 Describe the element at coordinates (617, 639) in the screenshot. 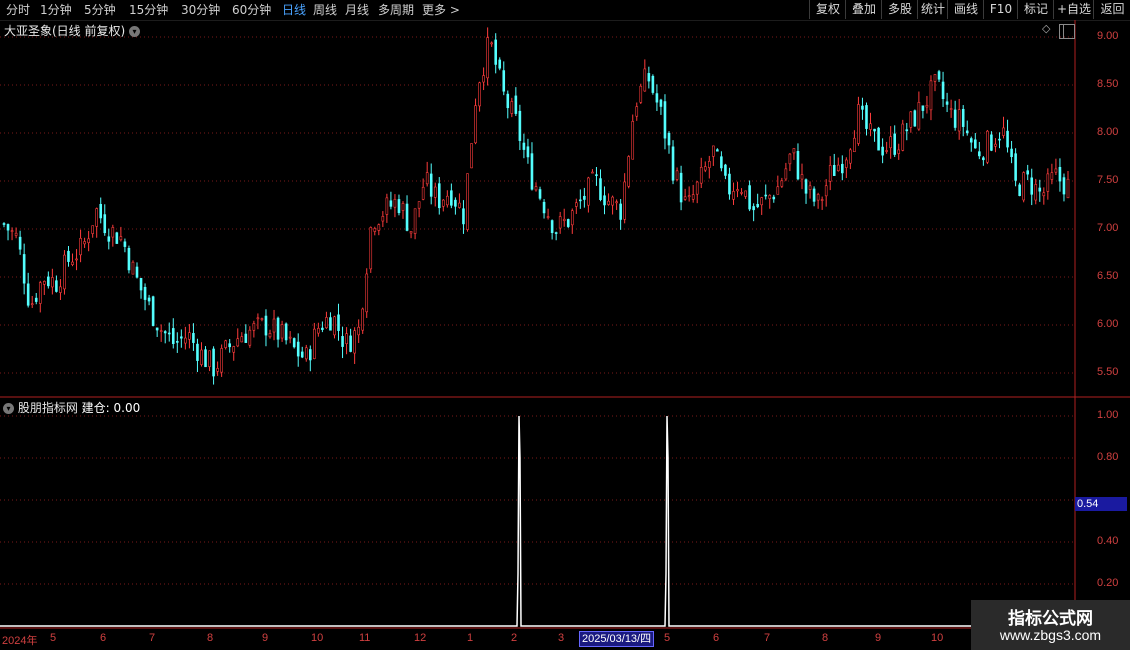

I see `cursor-date-label: 2025/03/13/四` at that location.